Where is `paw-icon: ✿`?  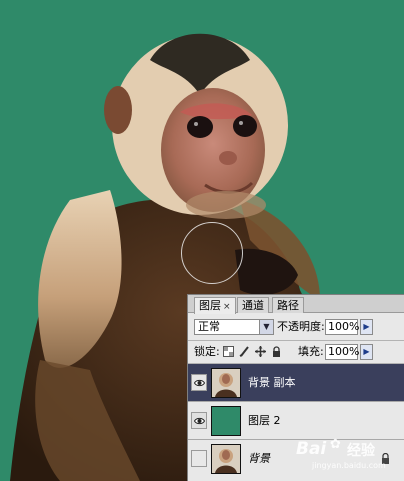
paw-icon: ✿ is located at coordinates (335, 444).